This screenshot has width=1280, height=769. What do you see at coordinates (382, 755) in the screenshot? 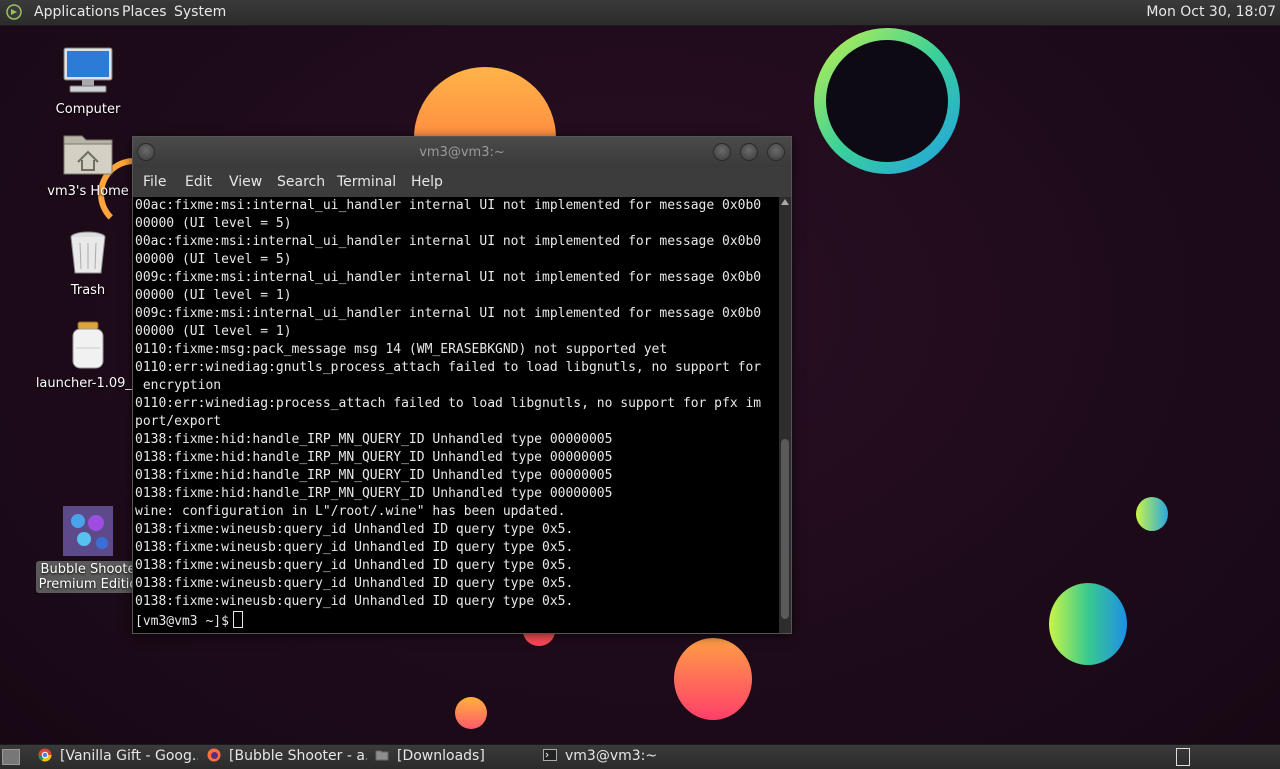
I see `folder-icon` at bounding box center [382, 755].